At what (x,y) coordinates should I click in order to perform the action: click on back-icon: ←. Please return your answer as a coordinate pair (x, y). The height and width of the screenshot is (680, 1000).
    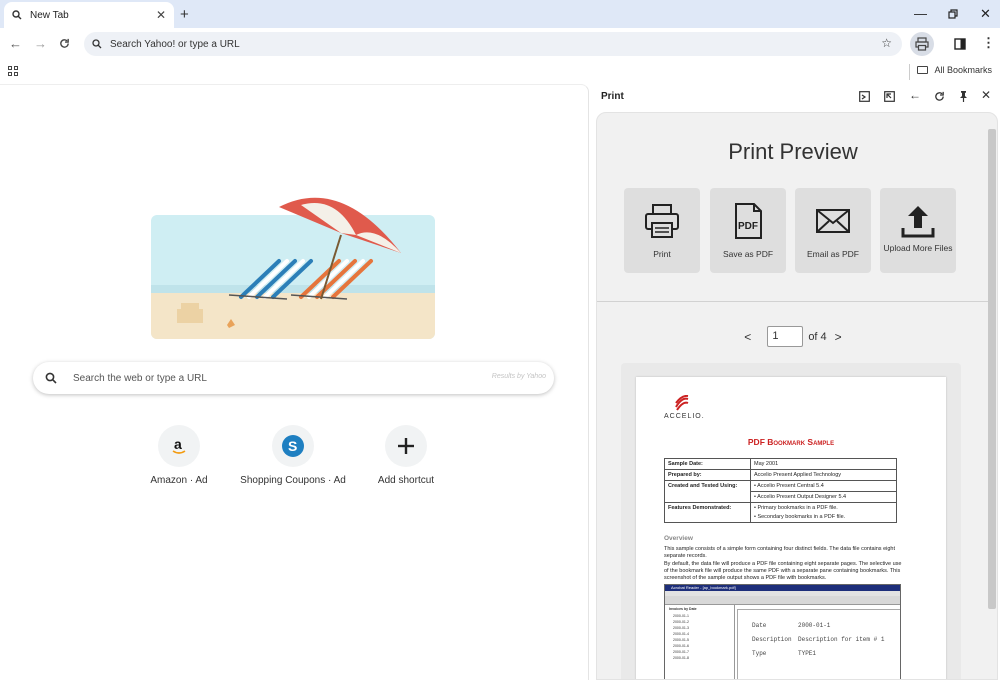
    Looking at the image, I should click on (15, 43).